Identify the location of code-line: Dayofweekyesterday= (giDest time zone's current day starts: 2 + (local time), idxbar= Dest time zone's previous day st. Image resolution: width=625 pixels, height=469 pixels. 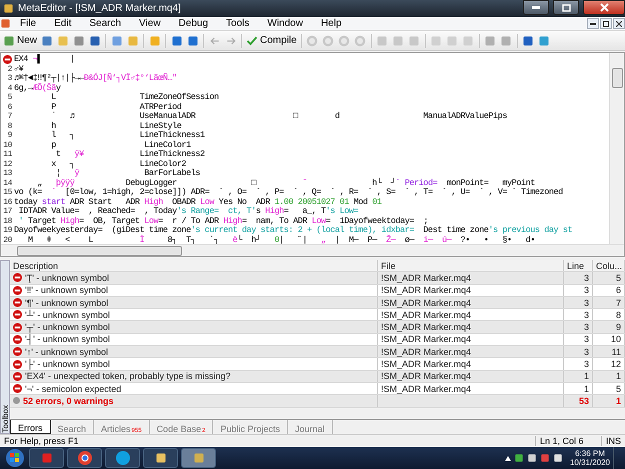
(293, 230).